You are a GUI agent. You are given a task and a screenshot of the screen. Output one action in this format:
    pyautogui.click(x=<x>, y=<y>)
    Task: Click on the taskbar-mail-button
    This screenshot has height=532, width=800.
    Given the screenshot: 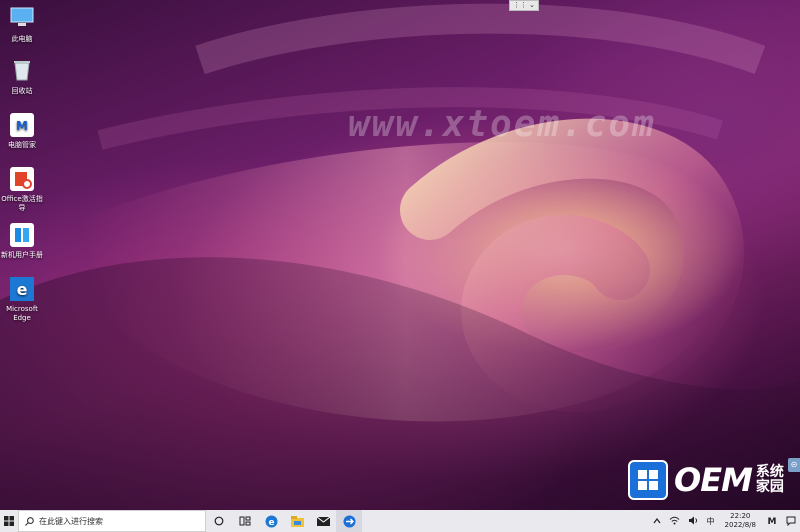 What is the action you would take?
    pyautogui.click(x=323, y=521)
    